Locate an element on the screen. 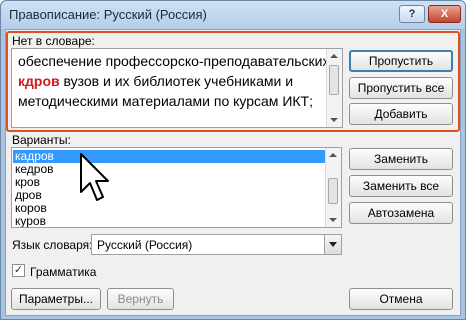 This screenshot has width=466, height=320. list-scrollbar is located at coordinates (333, 187).